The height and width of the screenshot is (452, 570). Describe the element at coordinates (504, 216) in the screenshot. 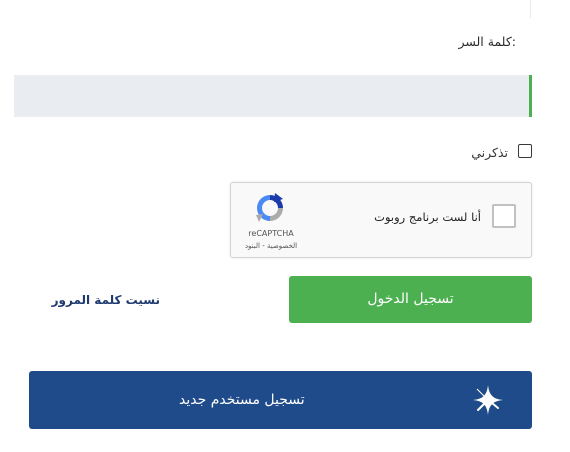

I see `recaptcha-checkbox` at that location.